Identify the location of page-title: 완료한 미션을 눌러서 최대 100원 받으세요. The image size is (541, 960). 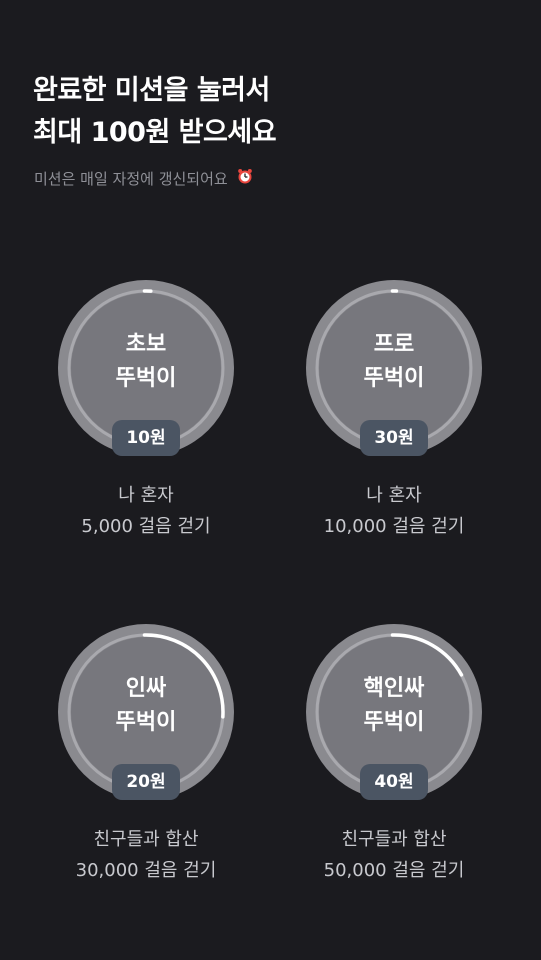
(155, 112).